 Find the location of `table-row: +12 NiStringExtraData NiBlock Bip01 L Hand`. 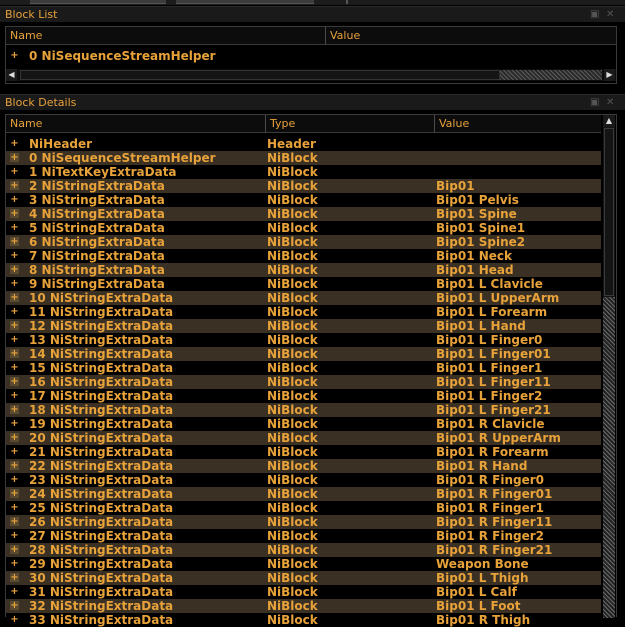

table-row: +12 NiStringExtraData NiBlock Bip01 L Hand is located at coordinates (303, 326).